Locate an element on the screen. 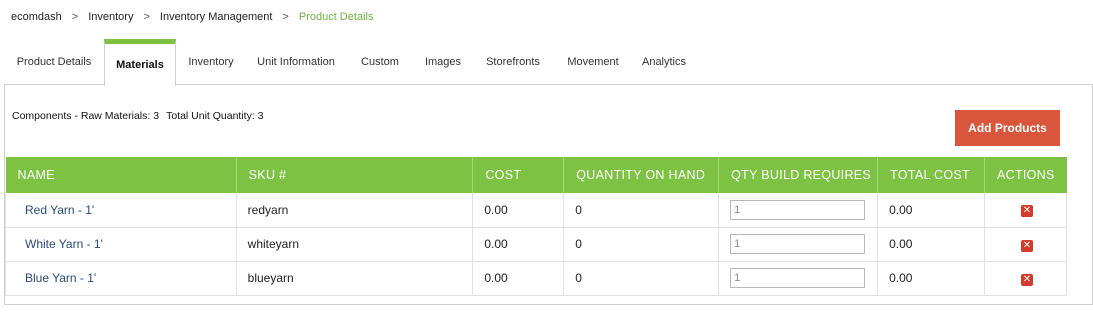 This screenshot has width=1093, height=321. components-count: Components - Raw Materials: 3 is located at coordinates (86, 116).